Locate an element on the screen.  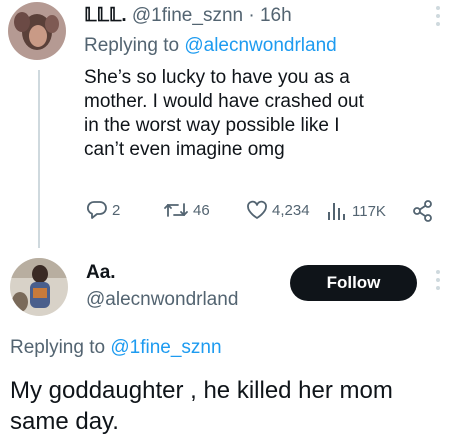
replying-to: Replying to @1fine_sznn is located at coordinates (116, 348).